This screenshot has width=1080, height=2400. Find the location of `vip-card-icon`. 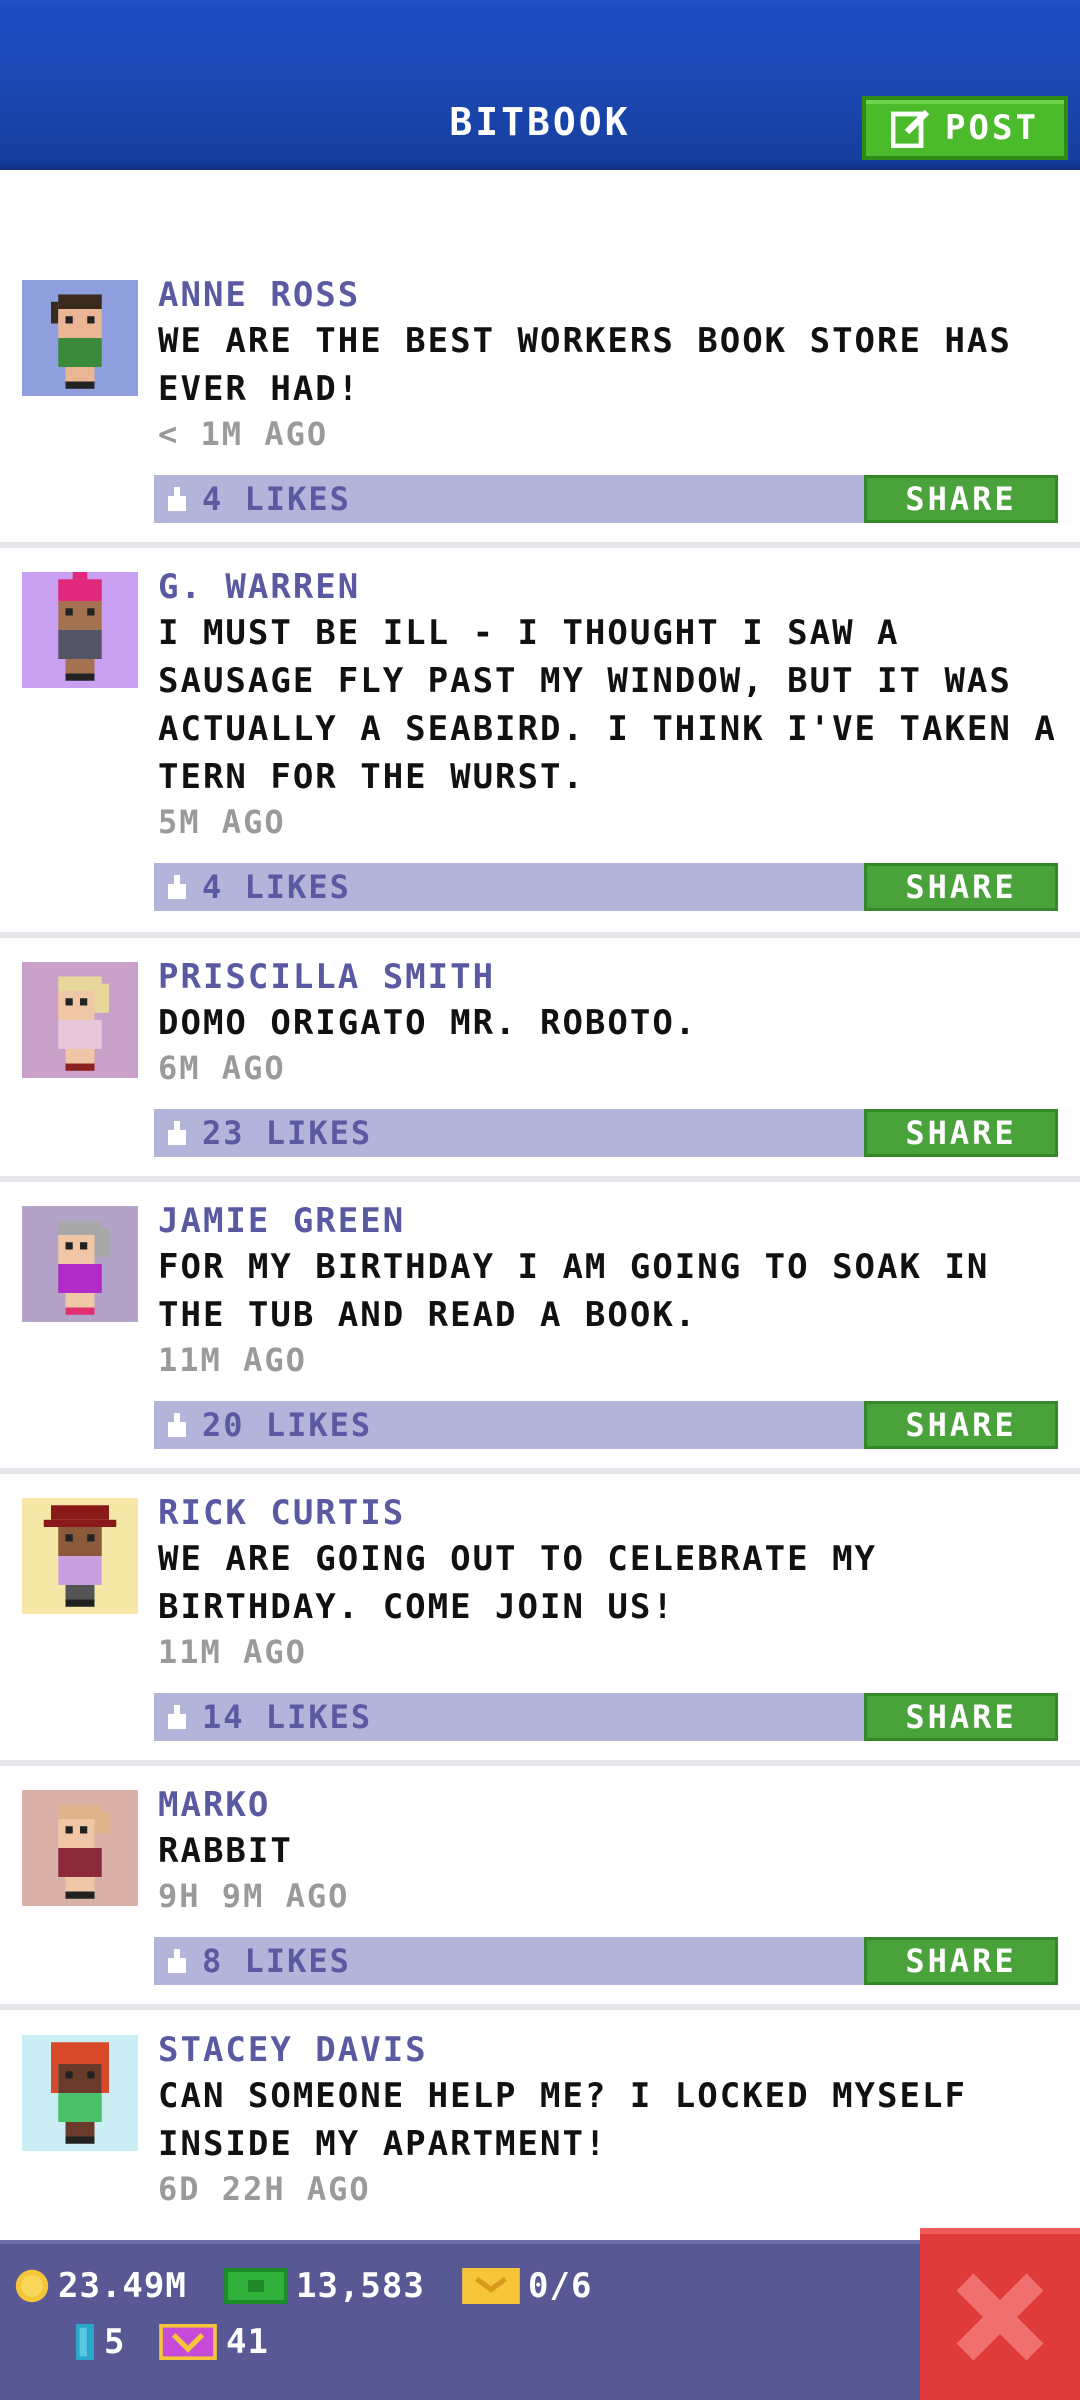

vip-card-icon is located at coordinates (188, 2342).